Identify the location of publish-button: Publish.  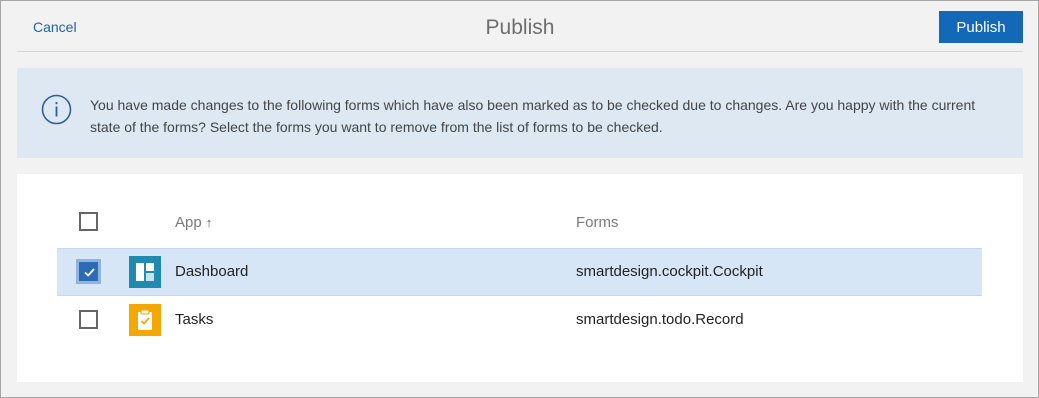
(981, 27).